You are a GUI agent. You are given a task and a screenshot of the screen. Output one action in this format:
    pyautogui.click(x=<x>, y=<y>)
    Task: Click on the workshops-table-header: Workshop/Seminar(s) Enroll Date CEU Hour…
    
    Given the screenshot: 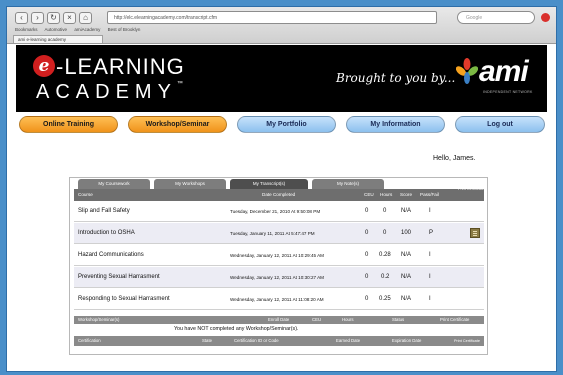 What is the action you would take?
    pyautogui.click(x=279, y=320)
    